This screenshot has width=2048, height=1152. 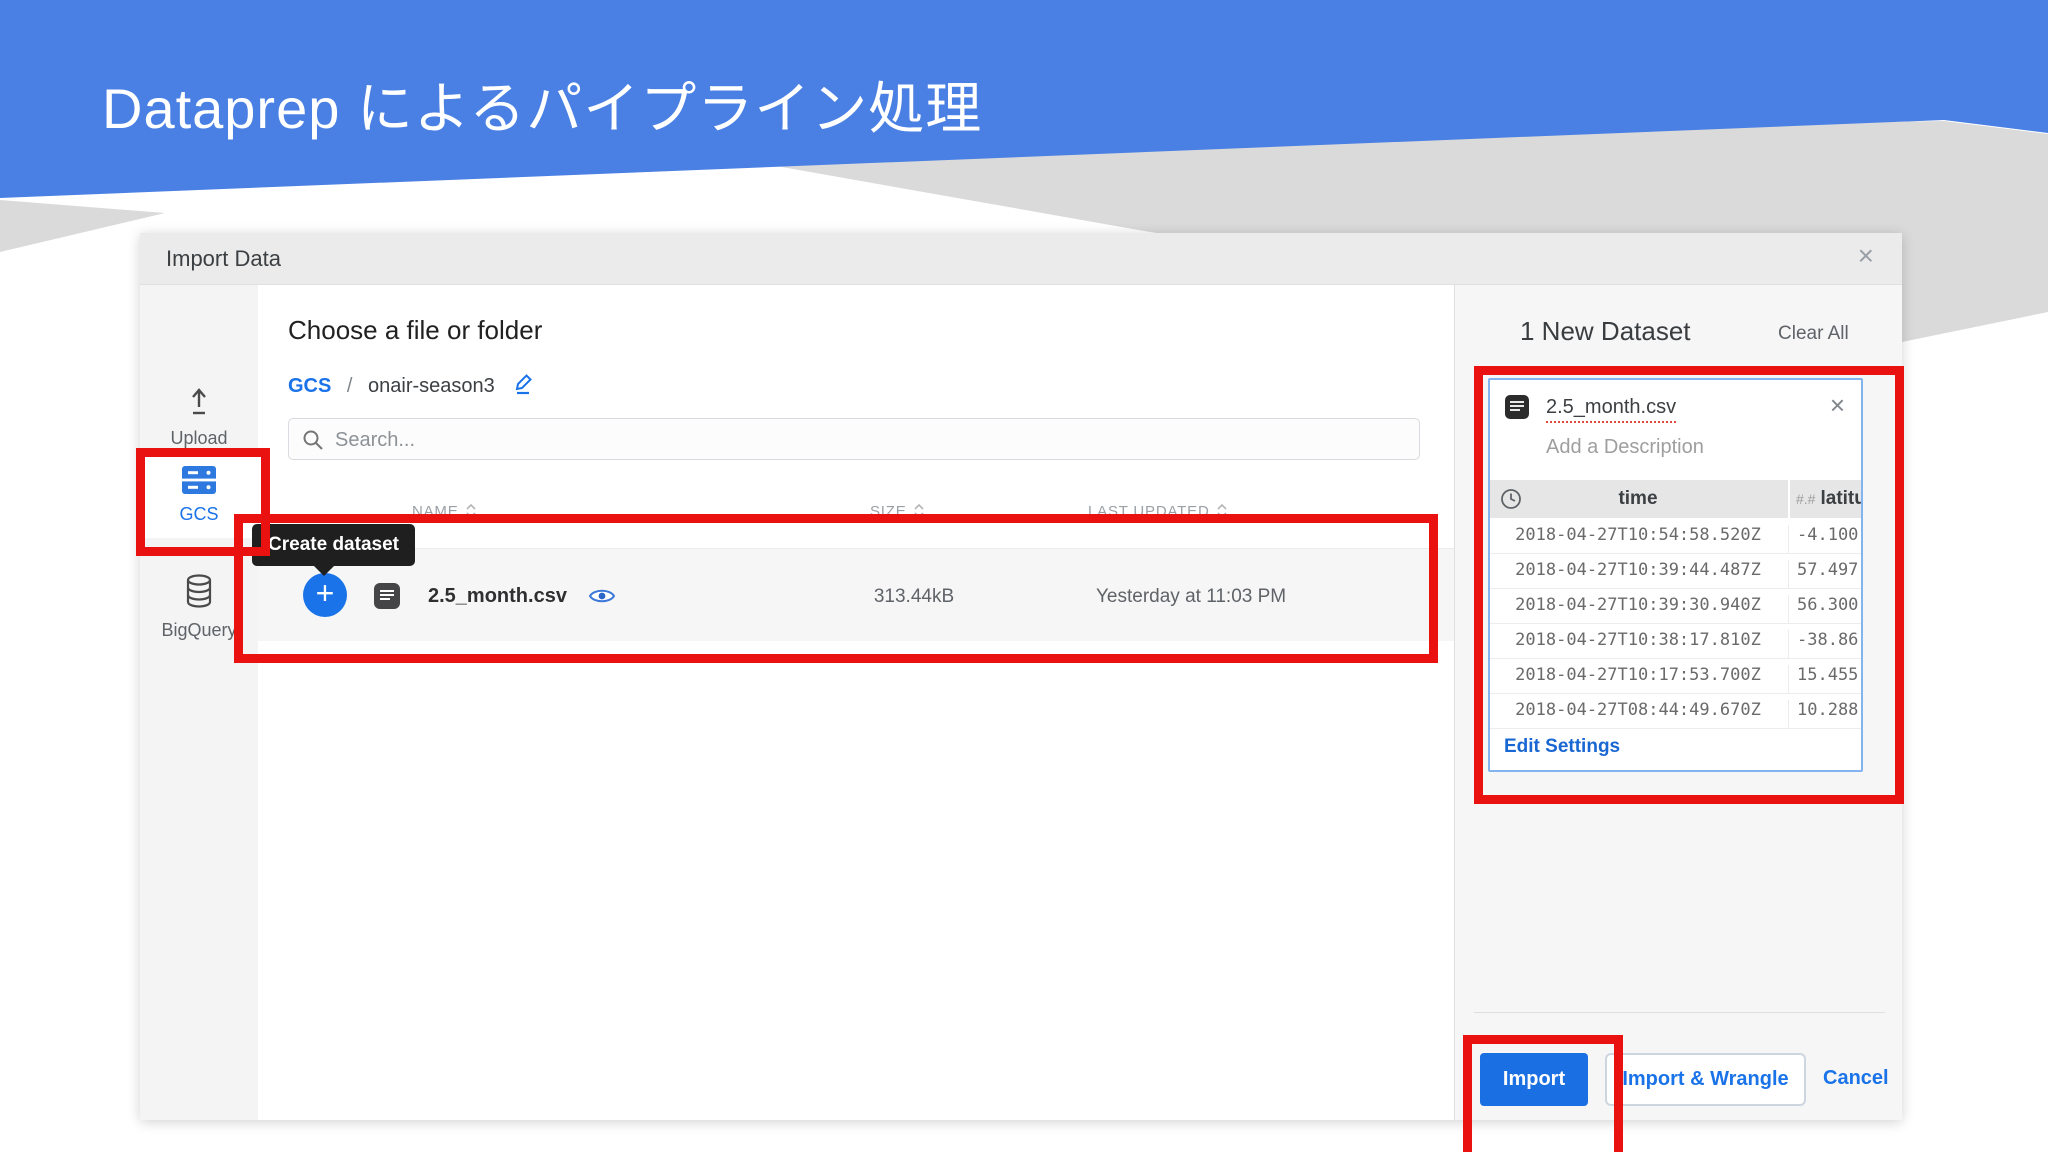 I want to click on import-and-wrangle-button: Import & Wrangle, so click(x=1705, y=1079).